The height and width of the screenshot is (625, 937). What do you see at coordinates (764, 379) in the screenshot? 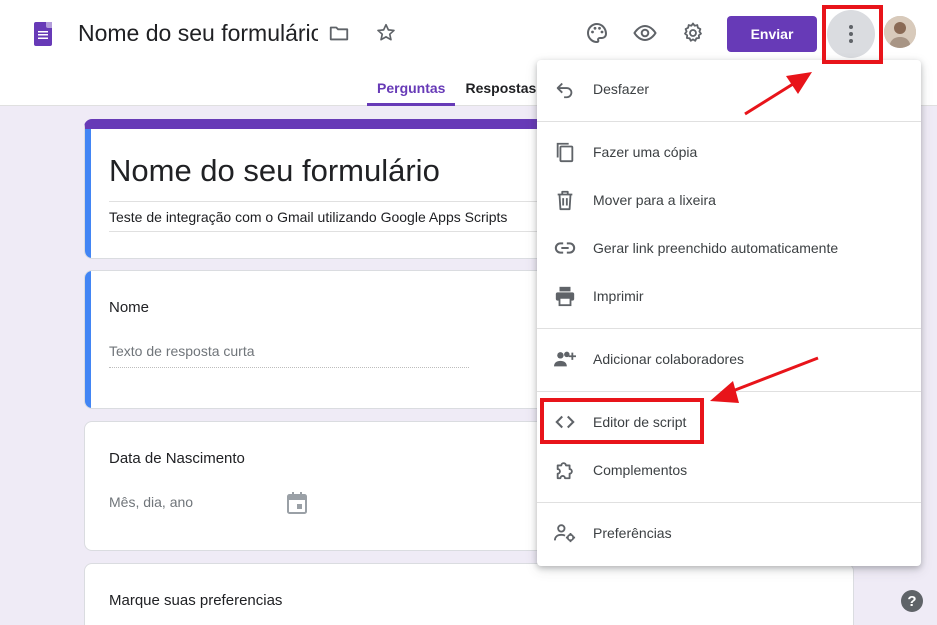
I see `arrow-to-editor-script` at bounding box center [764, 379].